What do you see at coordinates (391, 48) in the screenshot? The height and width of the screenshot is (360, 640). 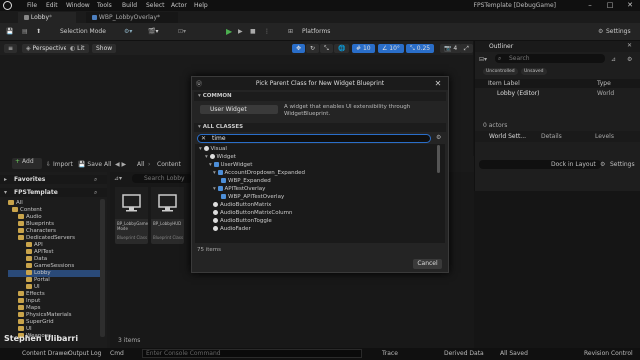 I see `angle-snap-button: ∠ 10°` at bounding box center [391, 48].